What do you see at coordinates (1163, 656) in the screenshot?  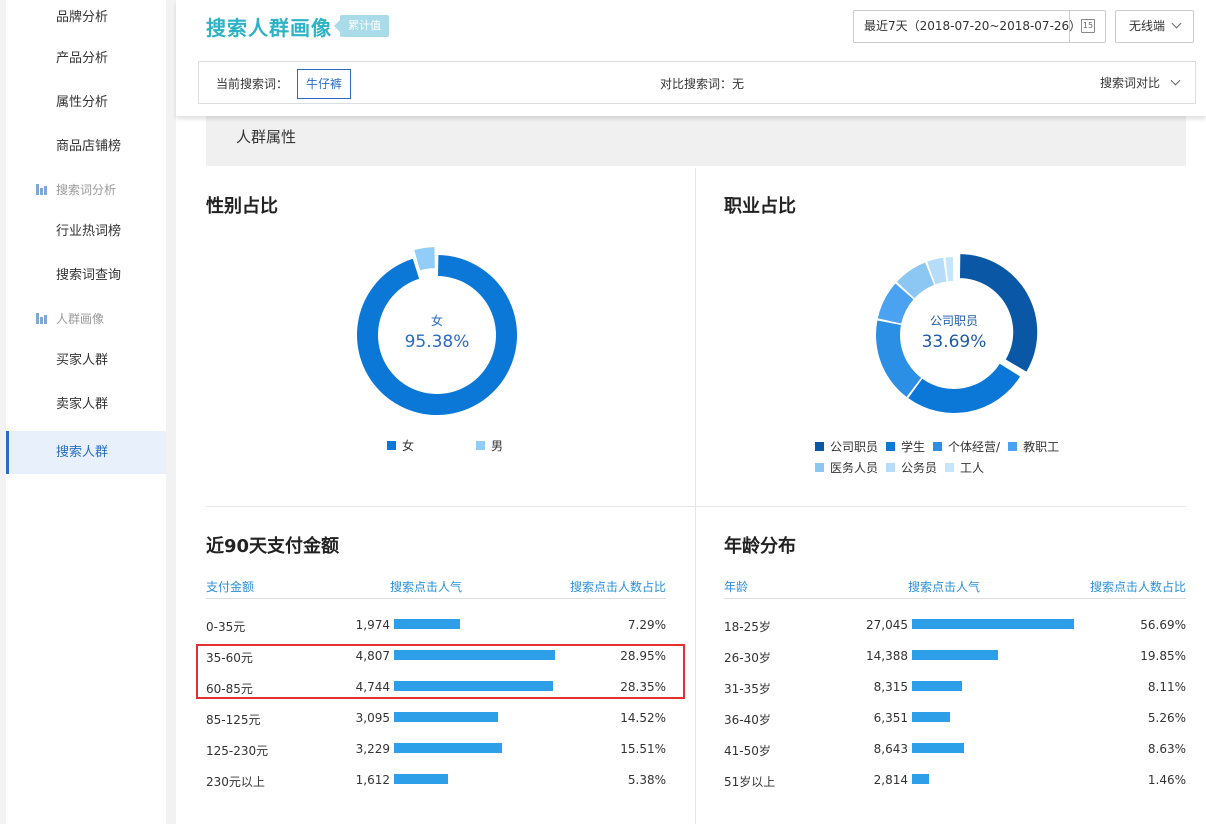 I see `row-percent: 19.85%` at bounding box center [1163, 656].